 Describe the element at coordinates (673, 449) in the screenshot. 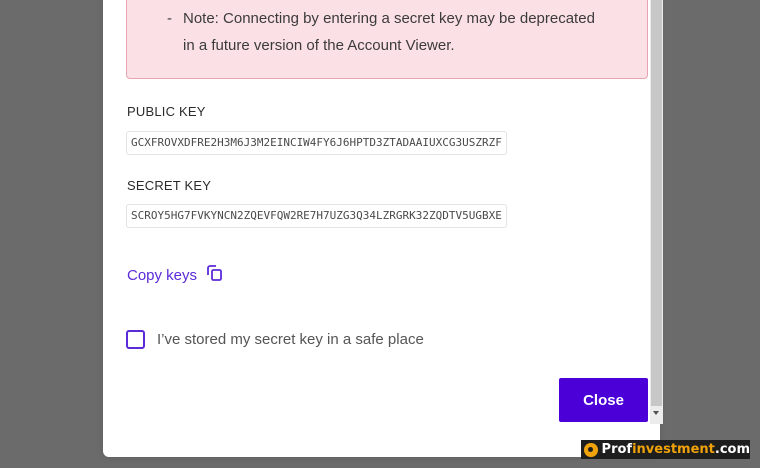

I see `watermark-middle: investment` at that location.